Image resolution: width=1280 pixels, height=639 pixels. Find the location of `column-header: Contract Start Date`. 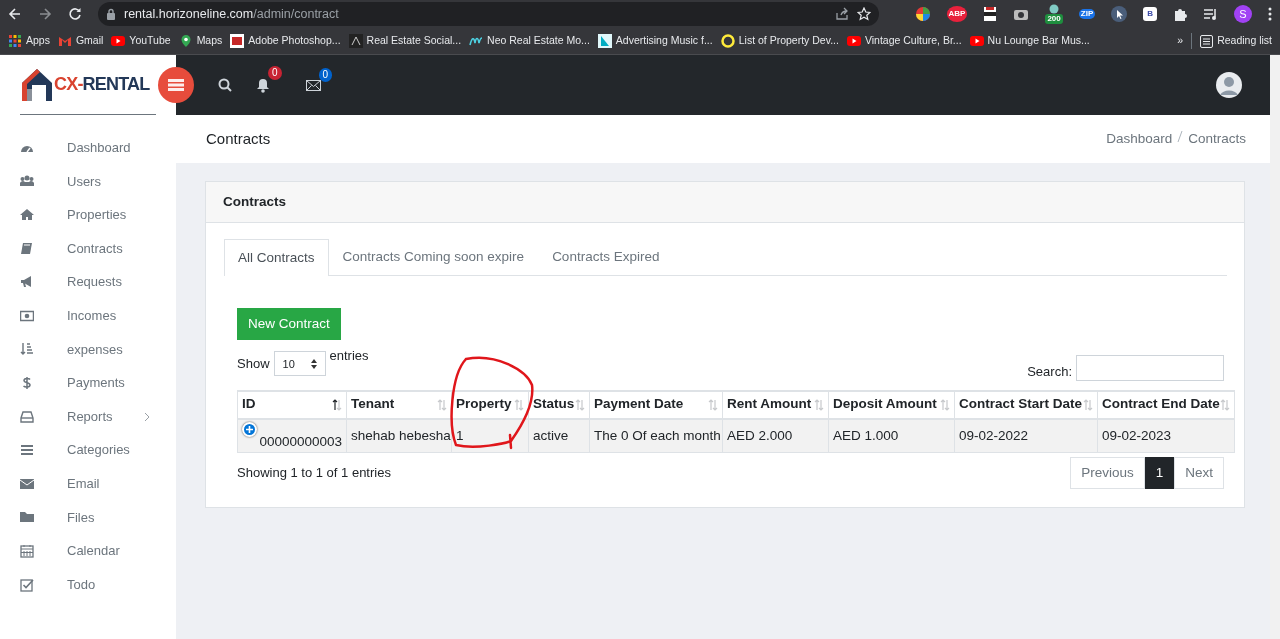

column-header: Contract Start Date is located at coordinates (1026, 404).